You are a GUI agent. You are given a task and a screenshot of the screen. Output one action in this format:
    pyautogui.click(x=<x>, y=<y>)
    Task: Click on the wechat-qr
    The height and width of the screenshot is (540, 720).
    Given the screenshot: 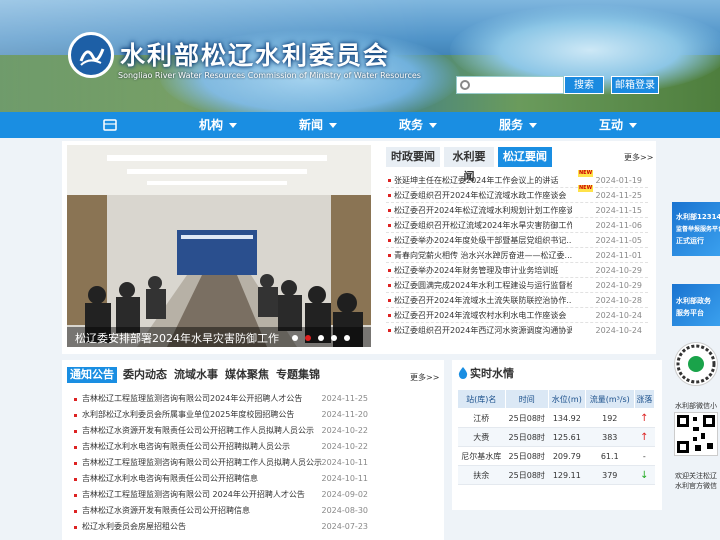 What is the action you would take?
    pyautogui.click(x=696, y=434)
    